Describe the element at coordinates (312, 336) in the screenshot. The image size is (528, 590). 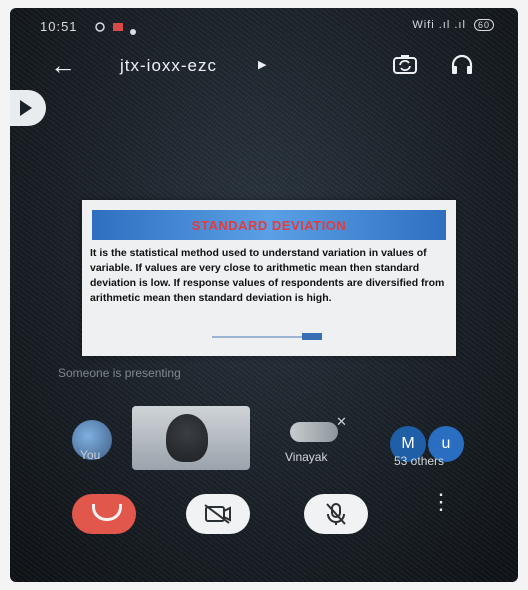
I see `slide-footer-mark` at that location.